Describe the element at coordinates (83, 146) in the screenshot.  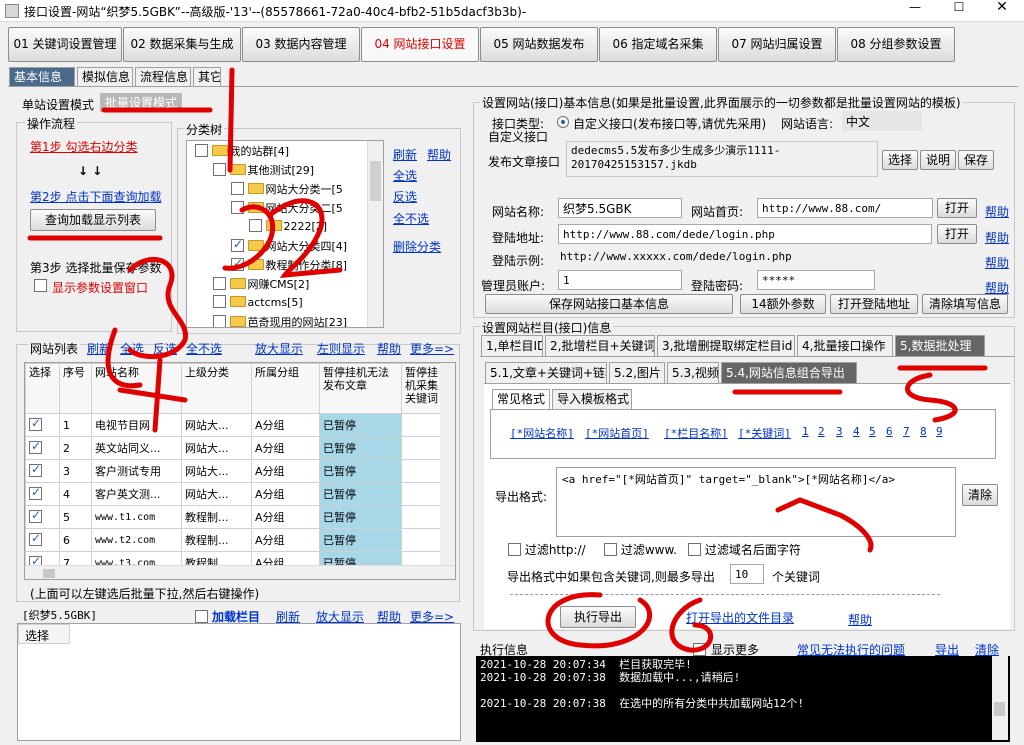
I see `step1-link: 第1步 勾选右边分类` at that location.